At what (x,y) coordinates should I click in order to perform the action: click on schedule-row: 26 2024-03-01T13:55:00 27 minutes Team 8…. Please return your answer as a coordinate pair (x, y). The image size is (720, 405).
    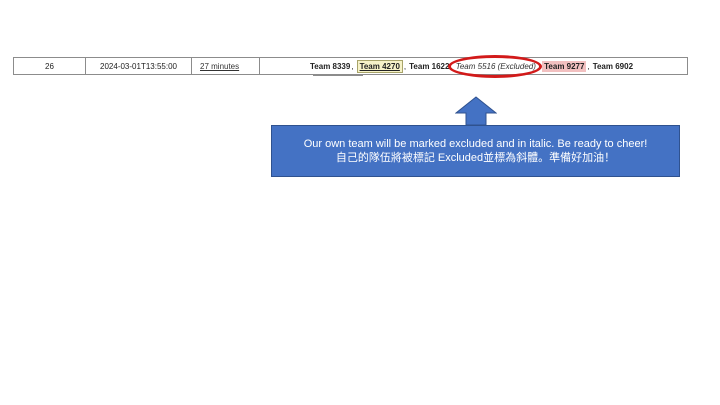
    Looking at the image, I should click on (350, 66).